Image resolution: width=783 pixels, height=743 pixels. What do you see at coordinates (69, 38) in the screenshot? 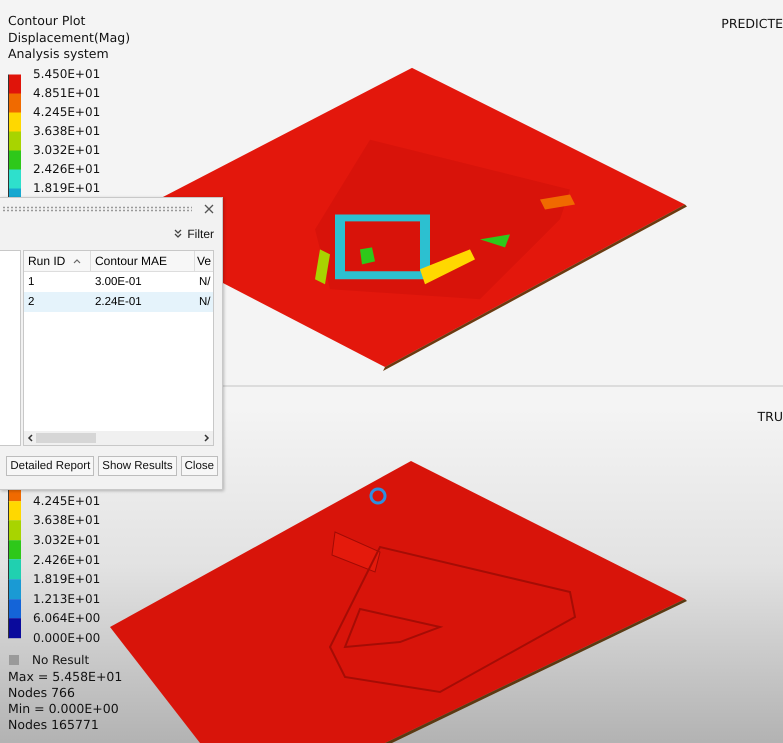
I see `legend-title: Displacement(Mag)` at bounding box center [69, 38].